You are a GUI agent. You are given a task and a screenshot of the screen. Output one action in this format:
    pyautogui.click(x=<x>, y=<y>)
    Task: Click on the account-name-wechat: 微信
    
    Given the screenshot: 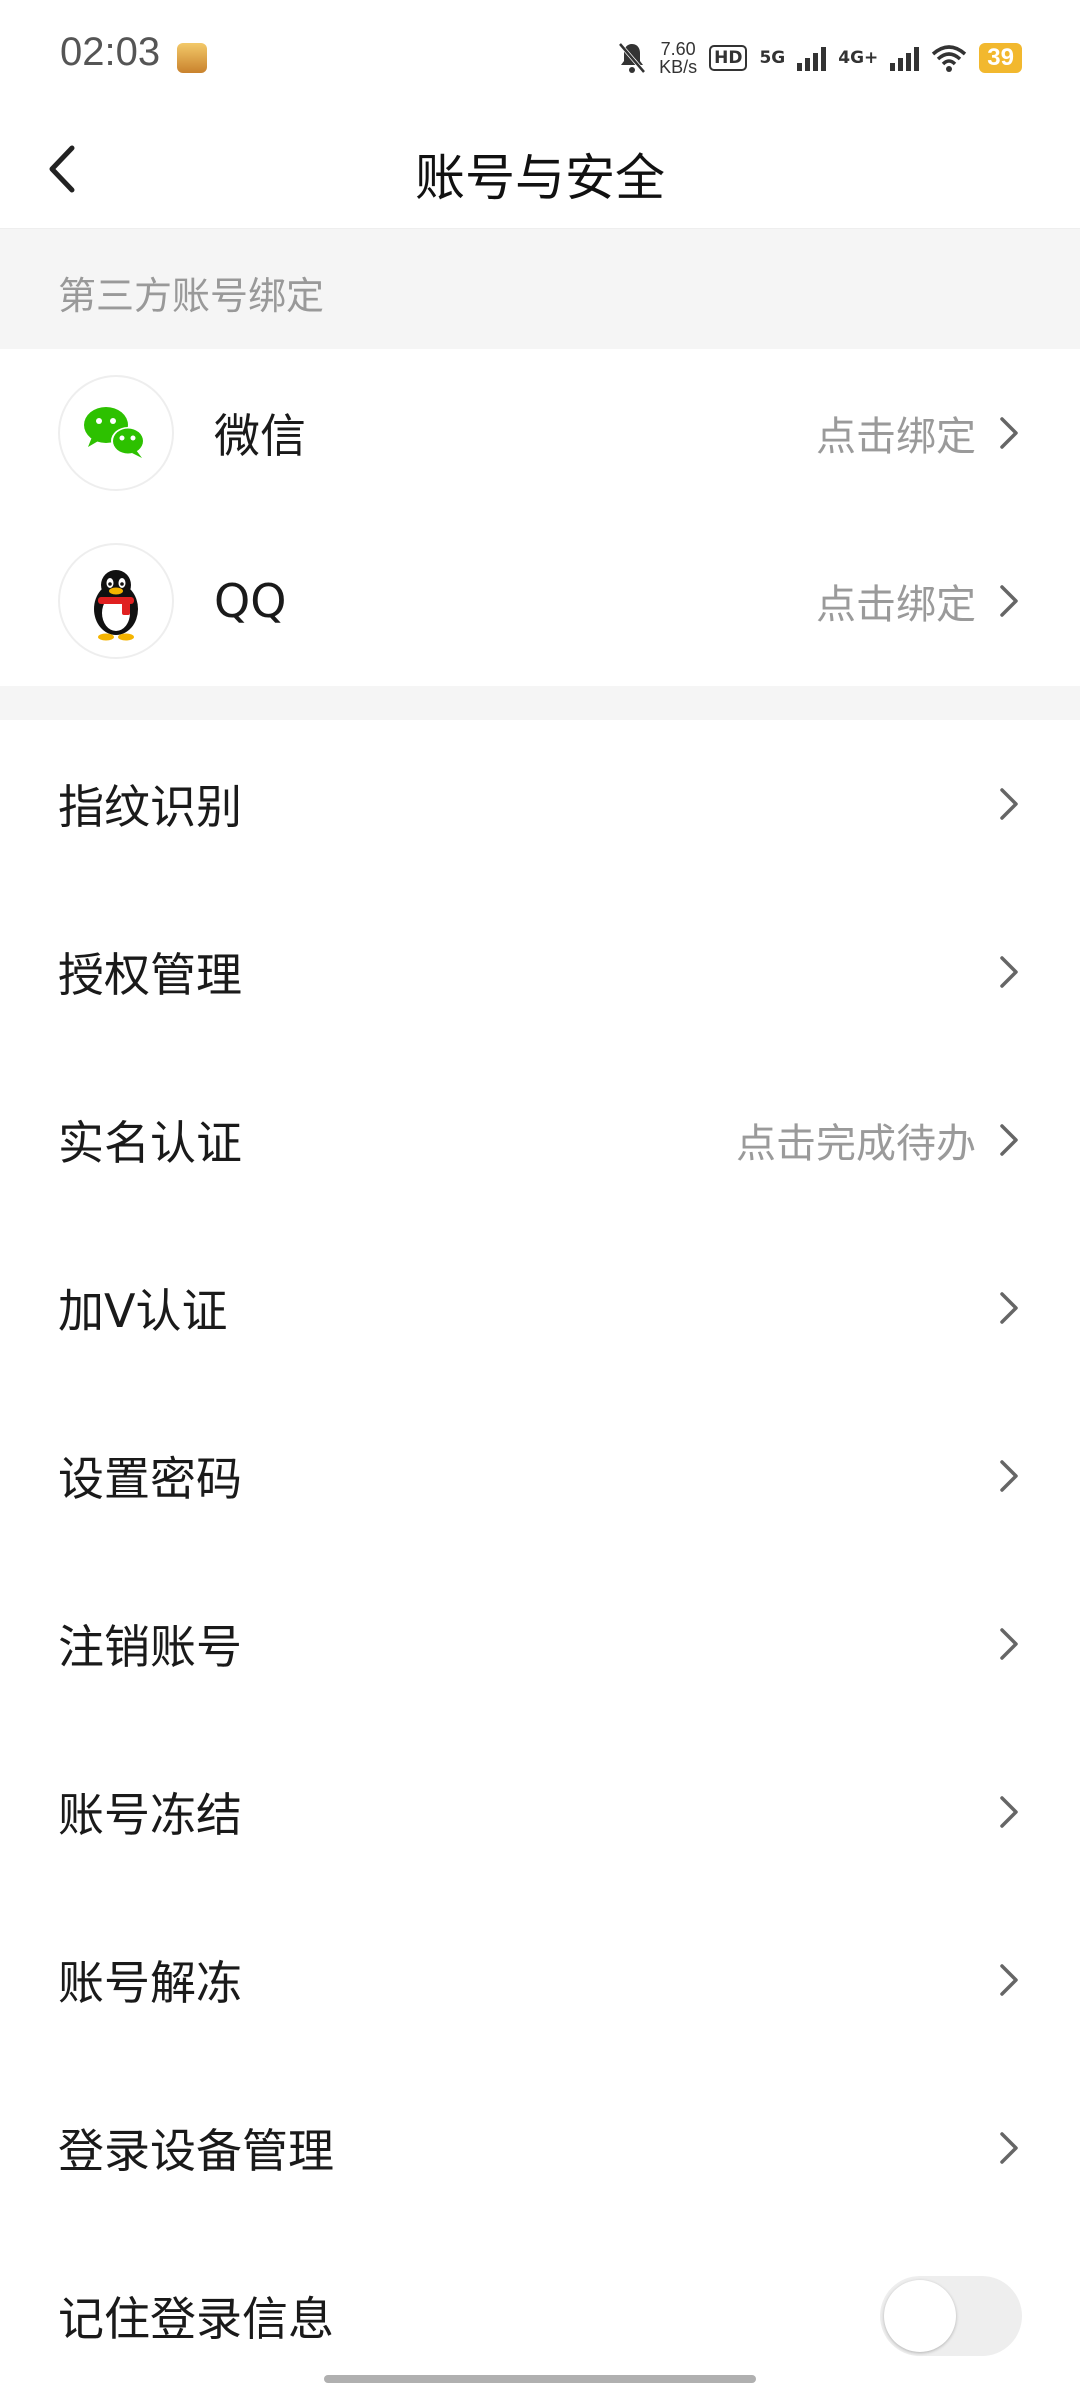 What is the action you would take?
    pyautogui.click(x=260, y=436)
    